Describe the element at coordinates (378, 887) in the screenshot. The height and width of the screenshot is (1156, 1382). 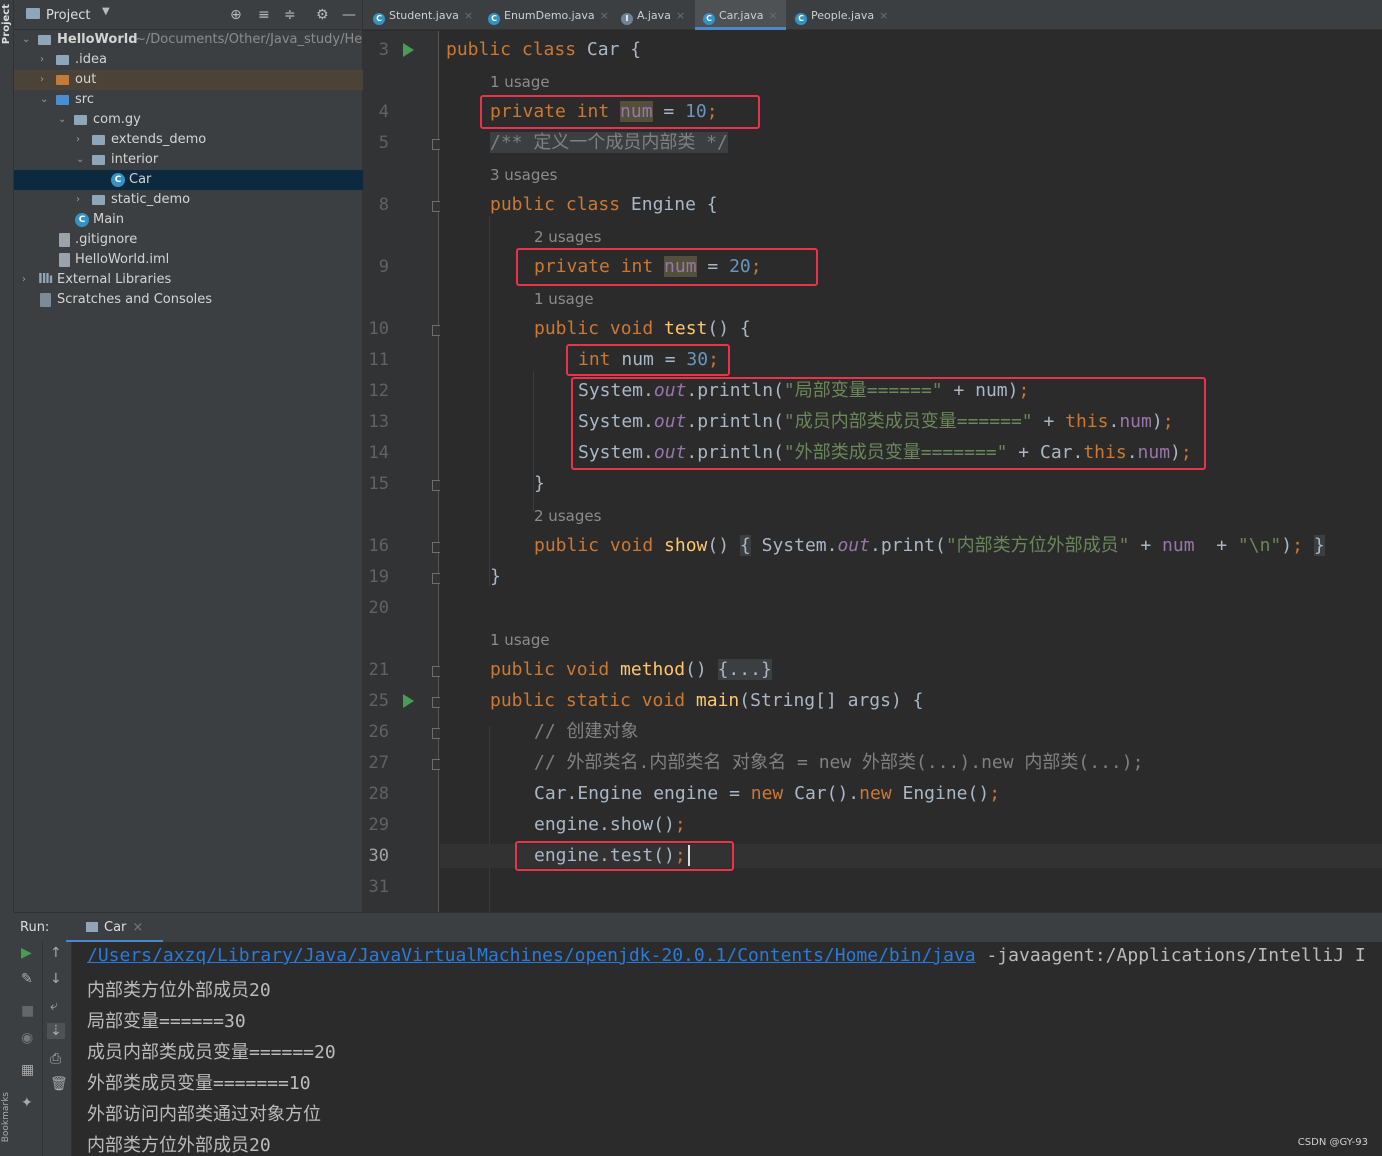
I see `line-number: 31` at that location.